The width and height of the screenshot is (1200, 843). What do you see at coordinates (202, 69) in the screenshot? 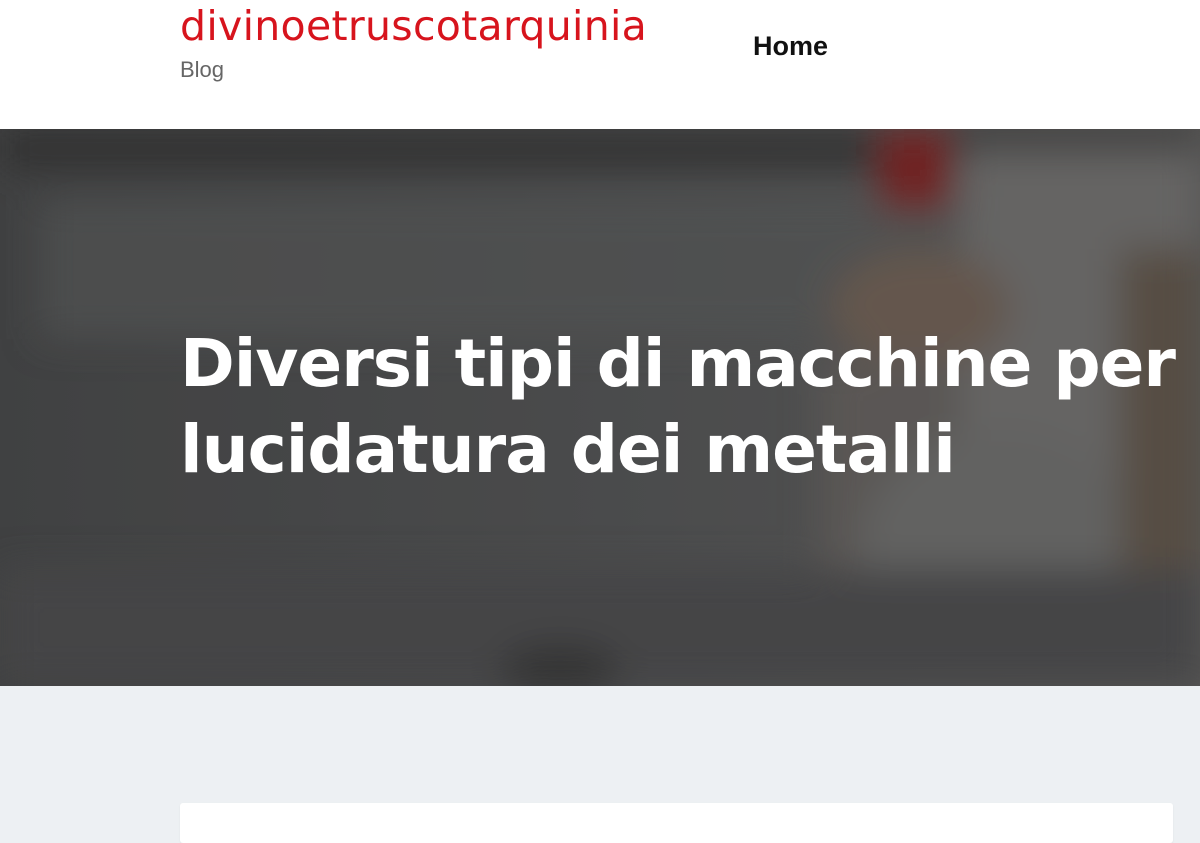
I see `site-tagline: Blog` at bounding box center [202, 69].